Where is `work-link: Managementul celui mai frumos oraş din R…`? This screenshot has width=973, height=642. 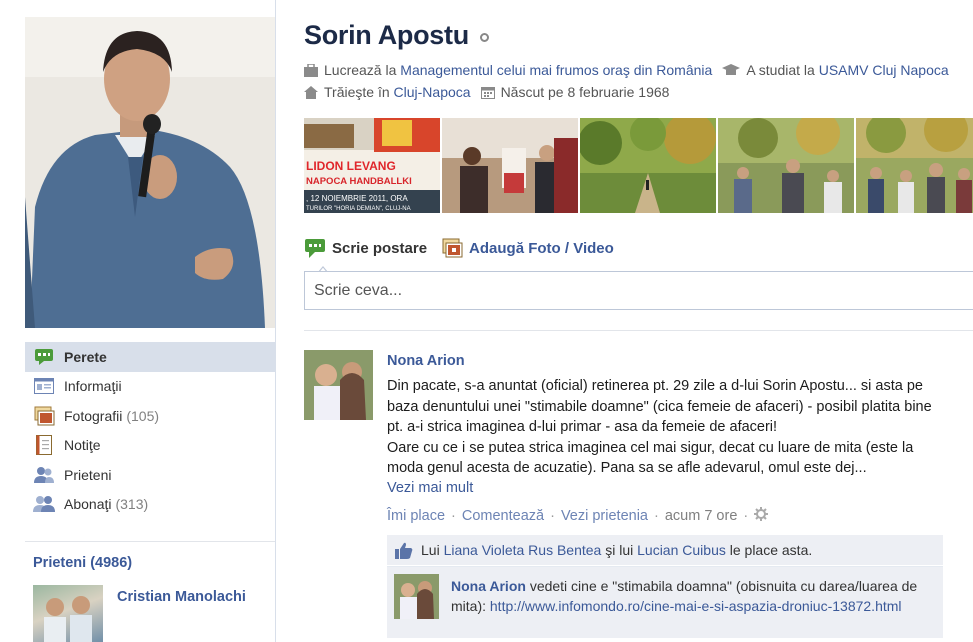
work-link: Managementul celui mai frumos oraş din R… is located at coordinates (556, 70).